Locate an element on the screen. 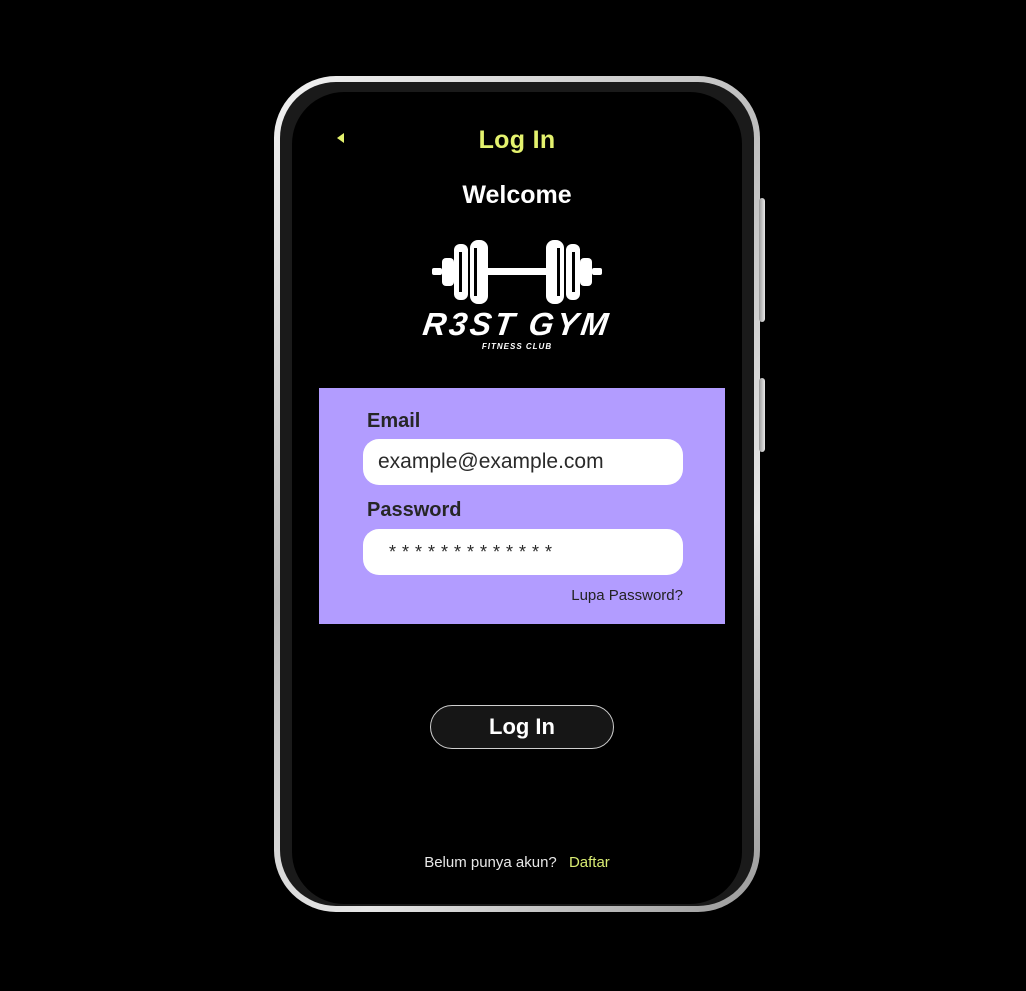 The image size is (1026, 991). email-label: Email is located at coordinates (394, 421).